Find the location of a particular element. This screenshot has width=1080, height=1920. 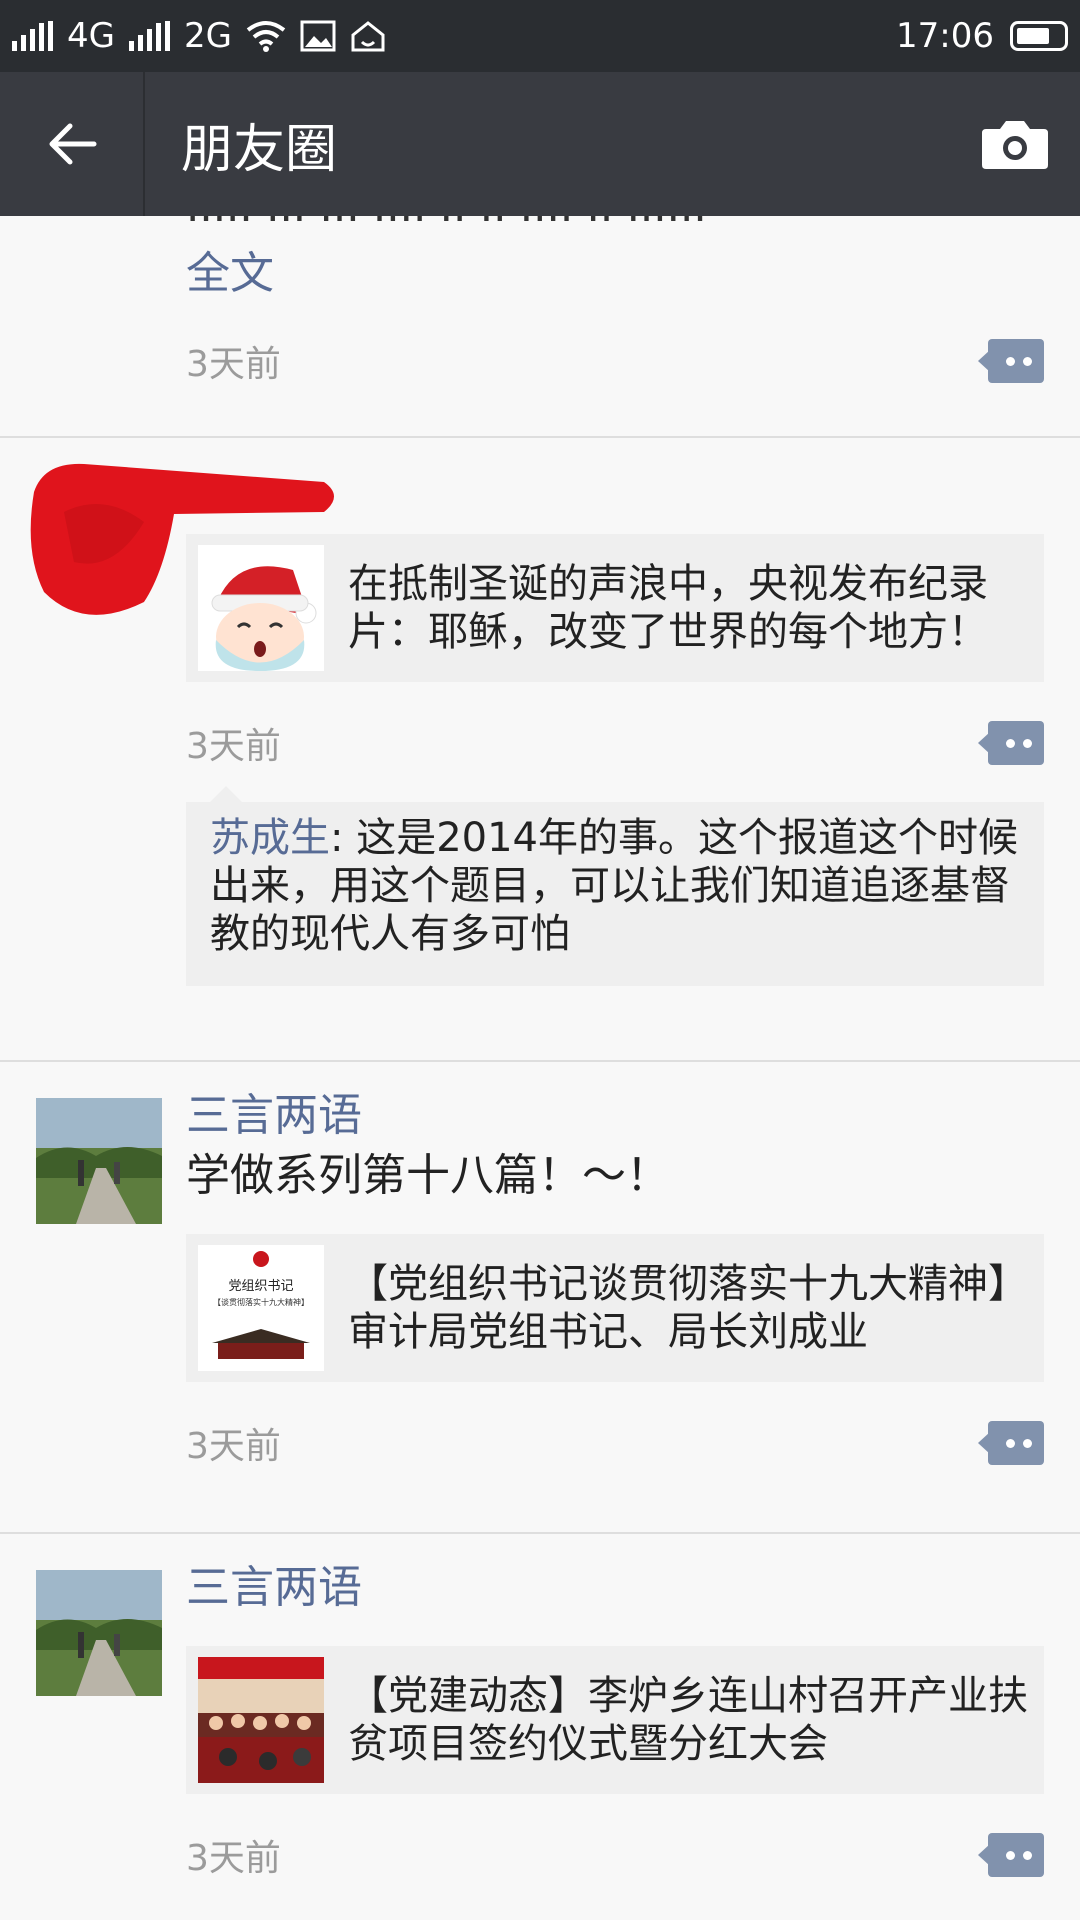

shared-link-card: 【党建动态】李炉乡连山村召开产业扶贫项目签约仪式暨分红大会 is located at coordinates (615, 1720).